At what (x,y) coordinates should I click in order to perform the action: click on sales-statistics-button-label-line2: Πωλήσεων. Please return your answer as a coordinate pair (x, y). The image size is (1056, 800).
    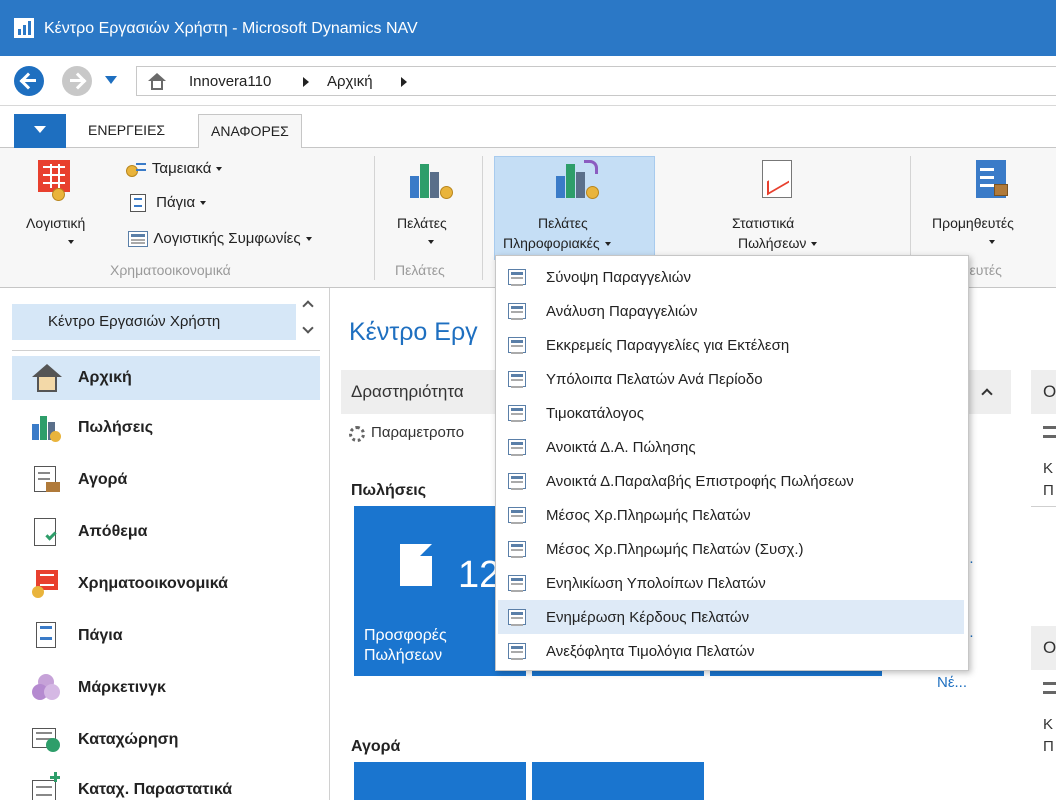
    Looking at the image, I should click on (778, 243).